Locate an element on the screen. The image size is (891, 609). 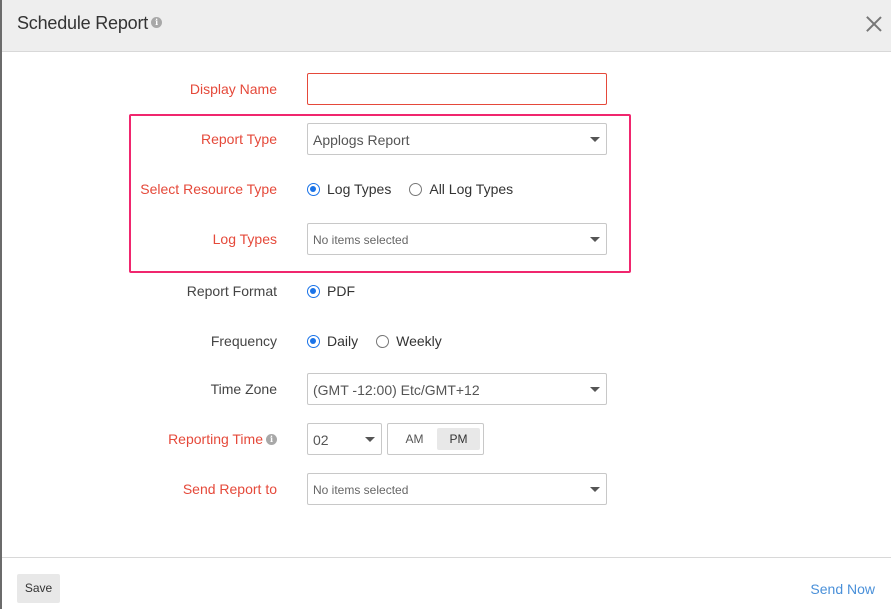
send-report-to-multiselect: No items selected is located at coordinates (457, 489).